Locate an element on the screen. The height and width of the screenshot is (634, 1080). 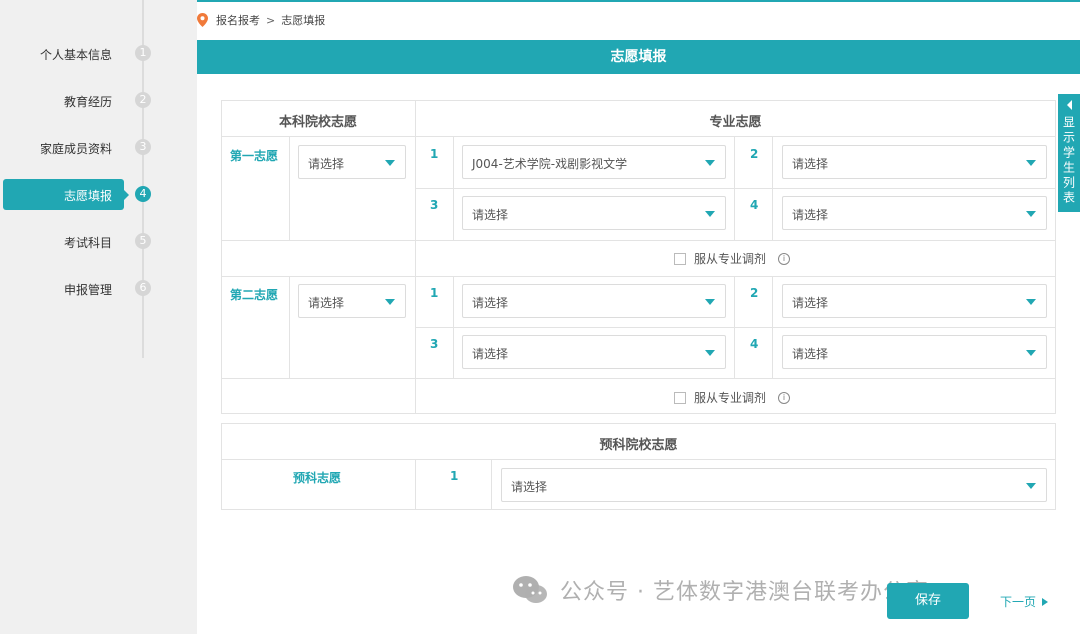
second-choice-label: 第二志愿 is located at coordinates (254, 295).